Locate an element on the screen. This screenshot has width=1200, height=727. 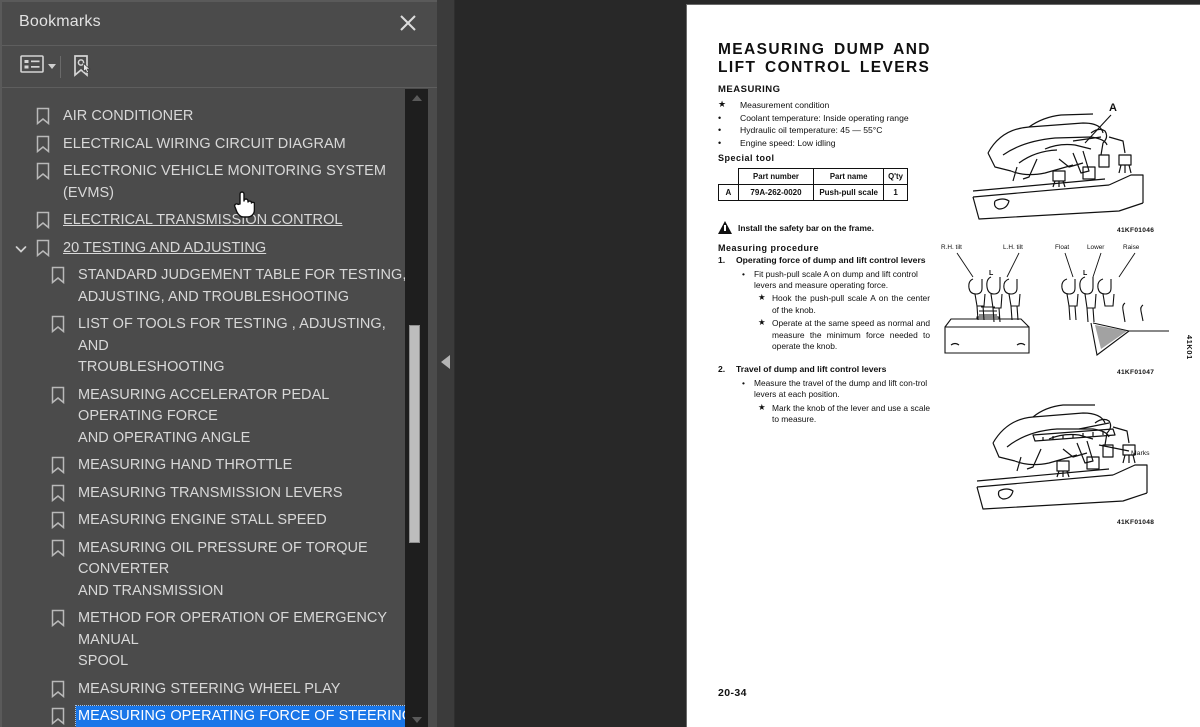
bookmark-options-button is located at coordinates (38, 66).